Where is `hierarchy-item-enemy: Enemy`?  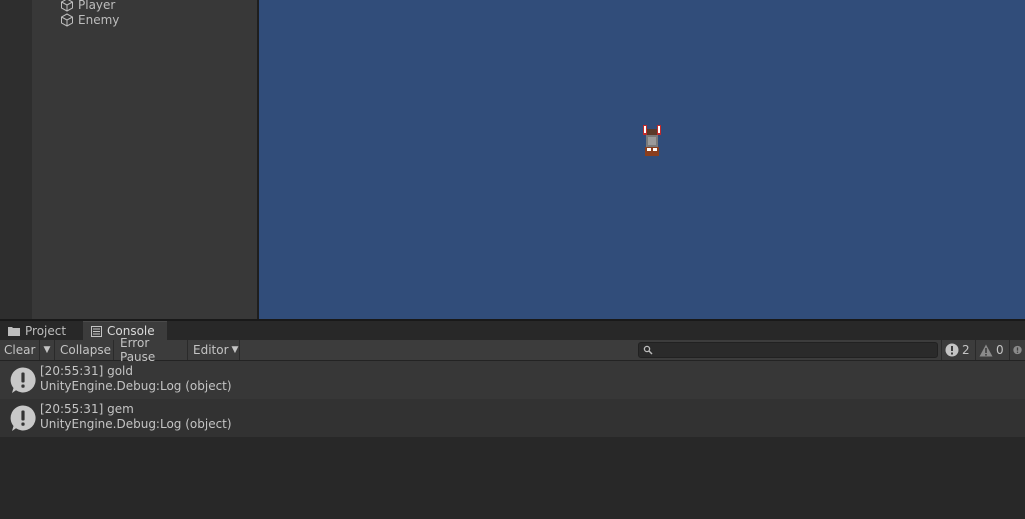 hierarchy-item-enemy: Enemy is located at coordinates (89, 20).